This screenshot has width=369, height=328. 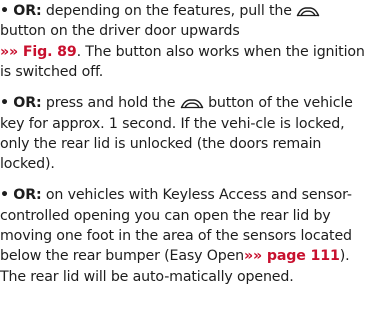 I want to click on paragraph-text: press and hold the, so click(x=110, y=103).